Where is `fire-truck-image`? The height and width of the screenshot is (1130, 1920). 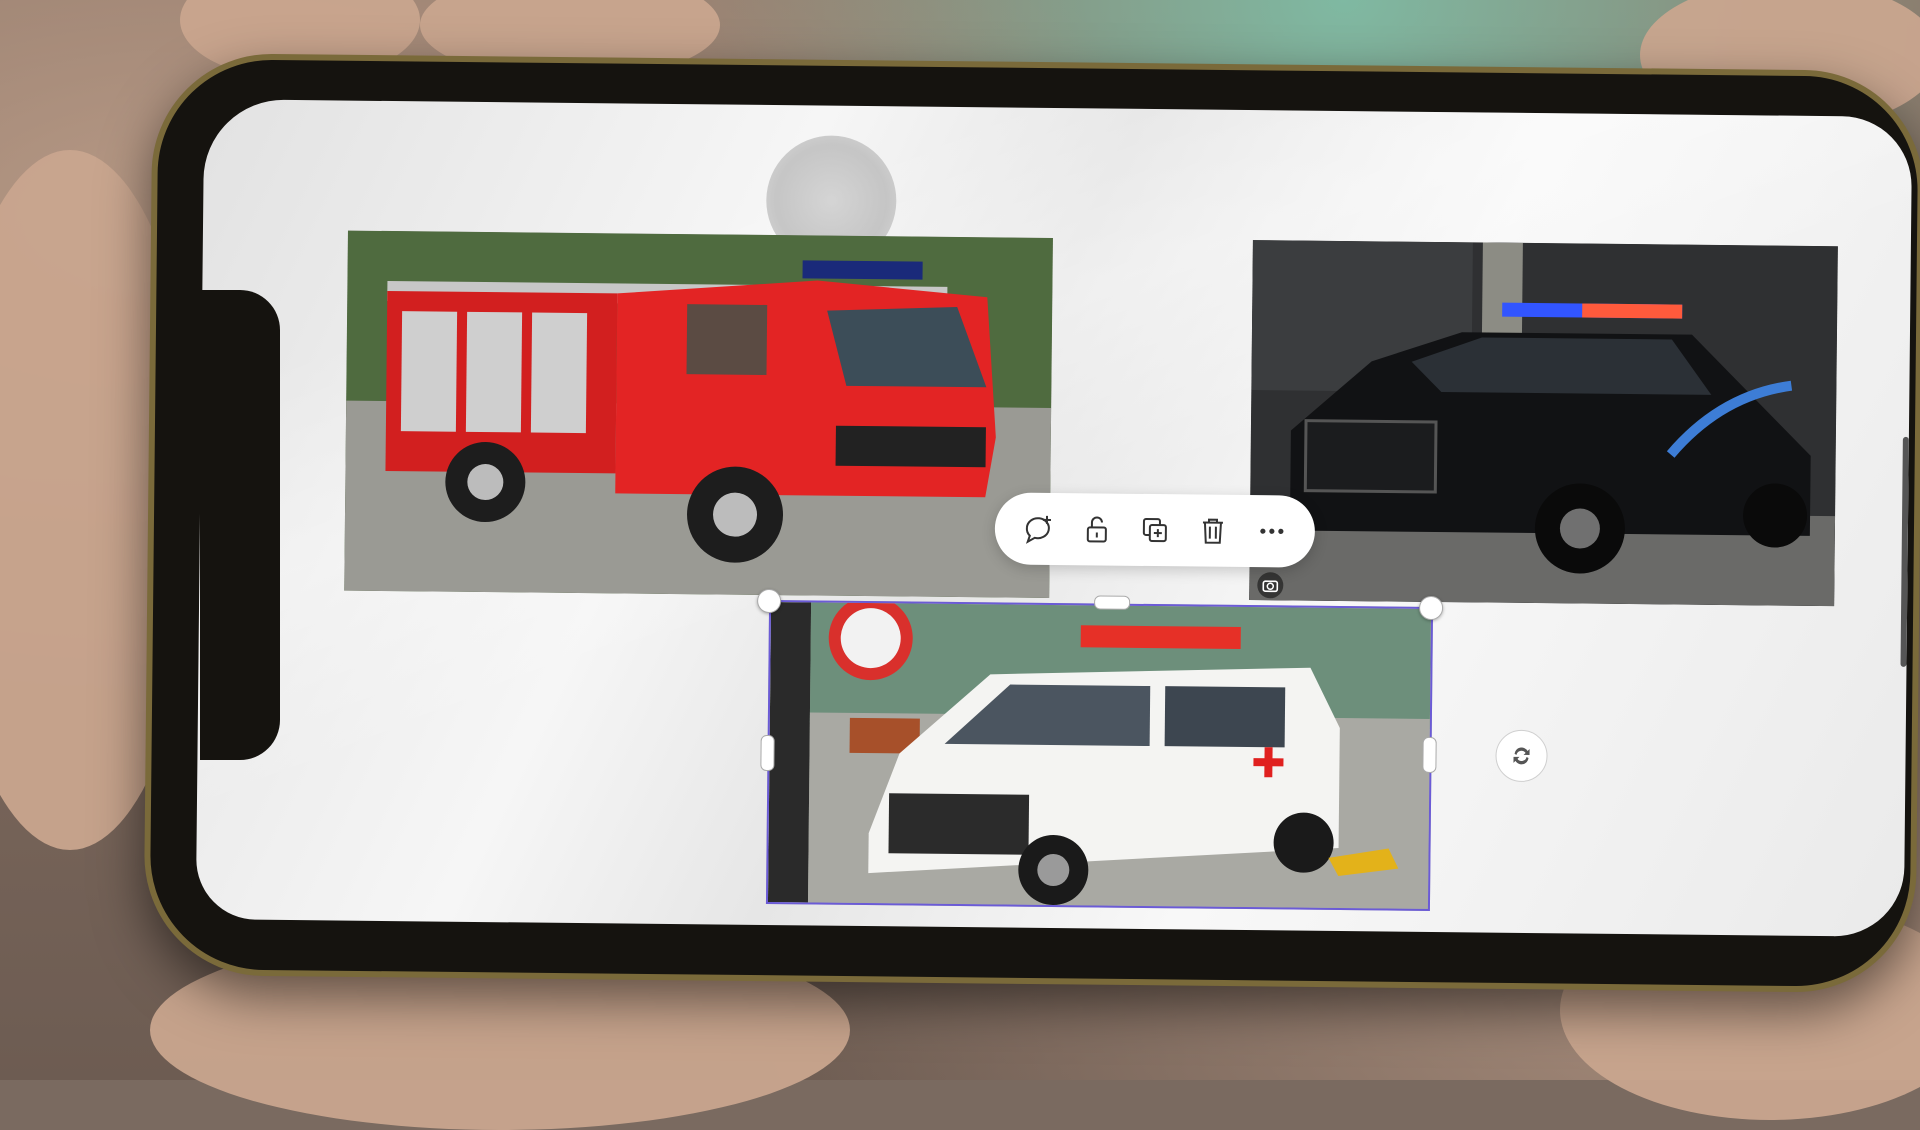 fire-truck-image is located at coordinates (698, 414).